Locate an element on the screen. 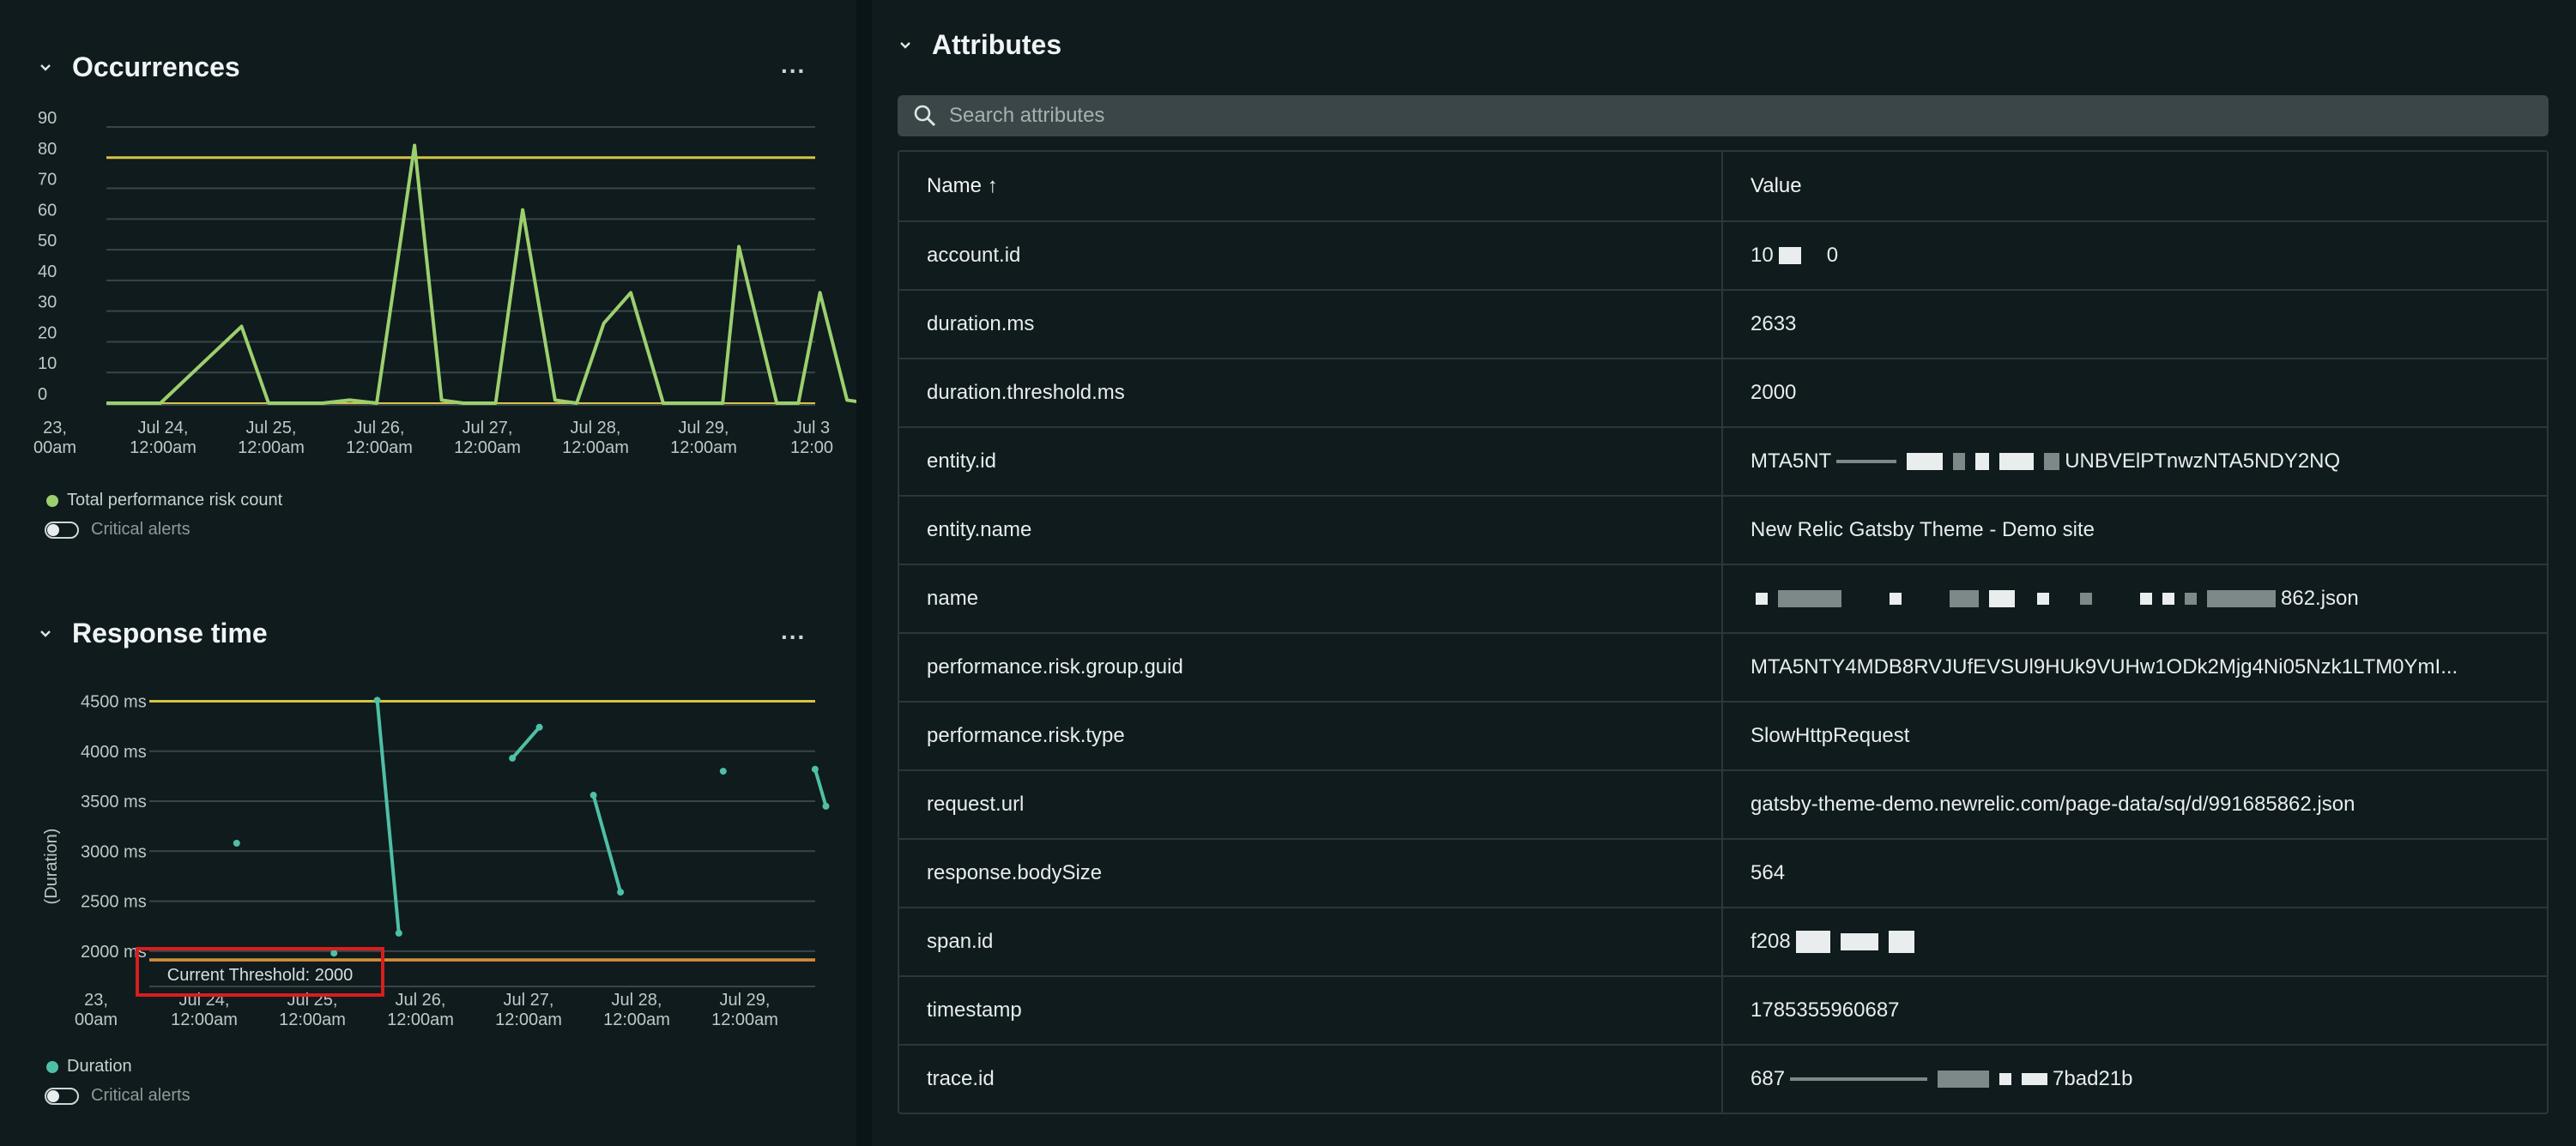 Image resolution: width=2576 pixels, height=1146 pixels. y-tick-label: 4500 ms is located at coordinates (114, 701).